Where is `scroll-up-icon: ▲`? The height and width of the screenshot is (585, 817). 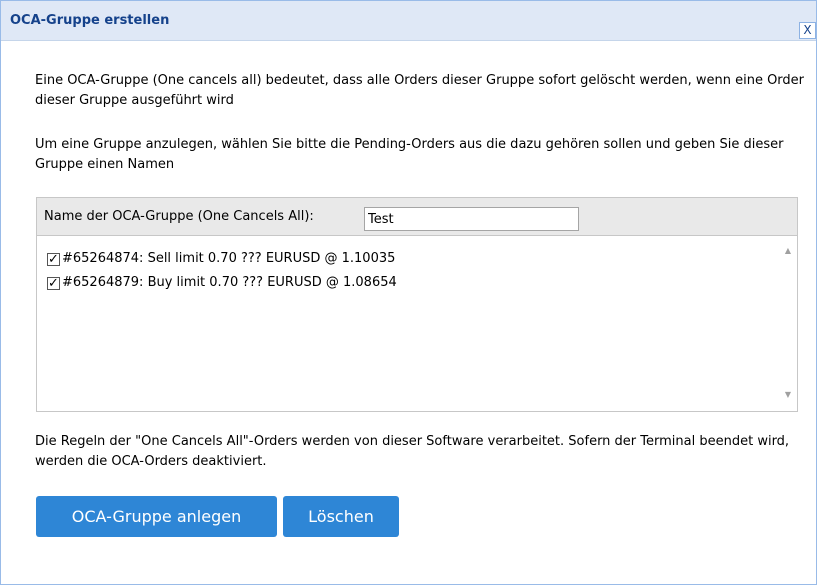
scroll-up-icon: ▲ is located at coordinates (788, 251).